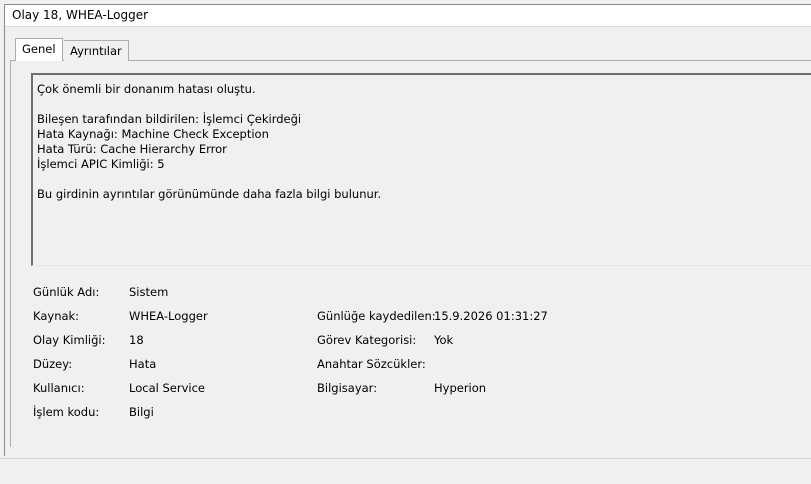 This screenshot has height=484, width=811. Describe the element at coordinates (141, 412) in the screenshot. I see `opcode-value: Bilgi` at that location.